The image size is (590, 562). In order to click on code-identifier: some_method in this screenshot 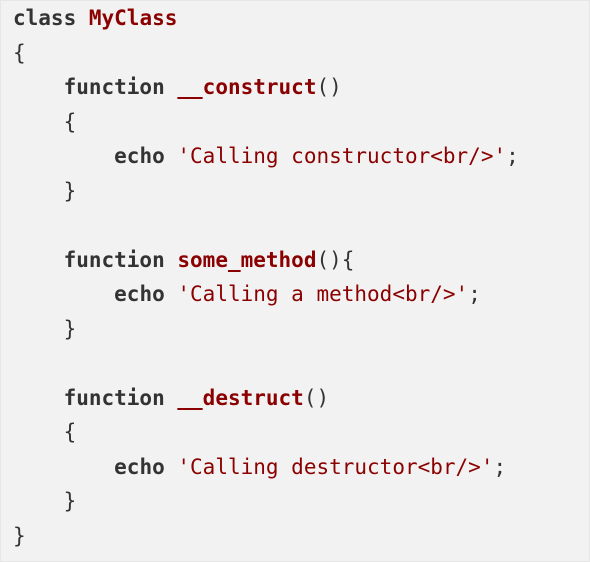, I will do `click(247, 259)`.